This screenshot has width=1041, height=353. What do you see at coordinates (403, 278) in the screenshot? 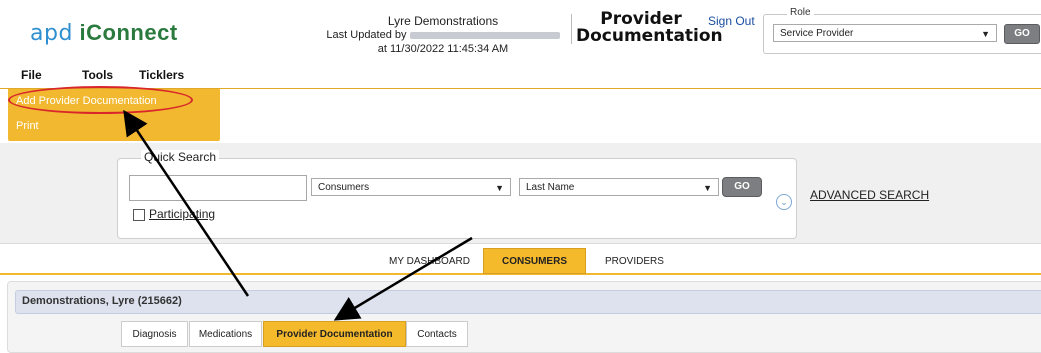
I see `arrow-to-provider-doc-tab` at bounding box center [403, 278].